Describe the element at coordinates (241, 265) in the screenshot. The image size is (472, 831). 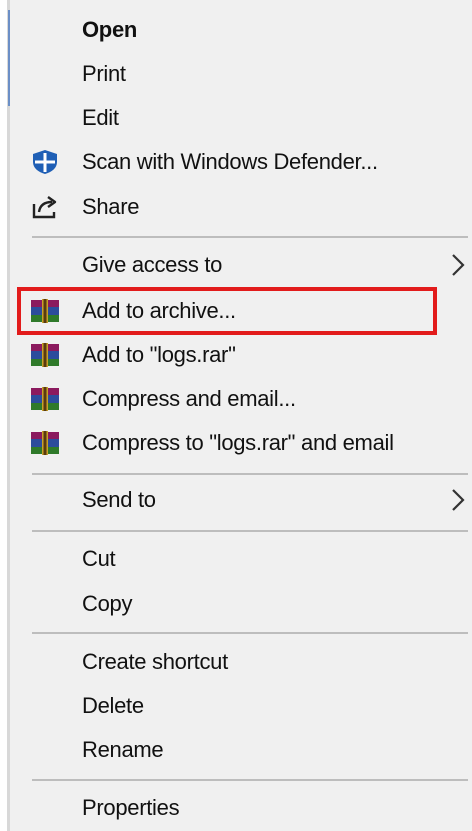
I see `menu-item-give-access: Give access to` at that location.